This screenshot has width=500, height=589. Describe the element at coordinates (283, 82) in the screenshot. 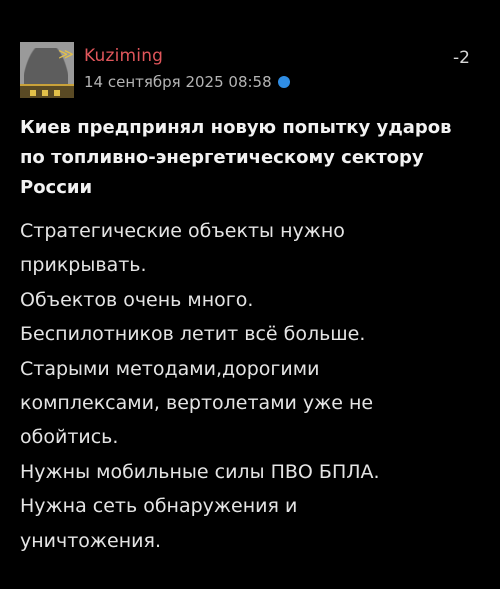

I see `online-indicator-icon` at that location.